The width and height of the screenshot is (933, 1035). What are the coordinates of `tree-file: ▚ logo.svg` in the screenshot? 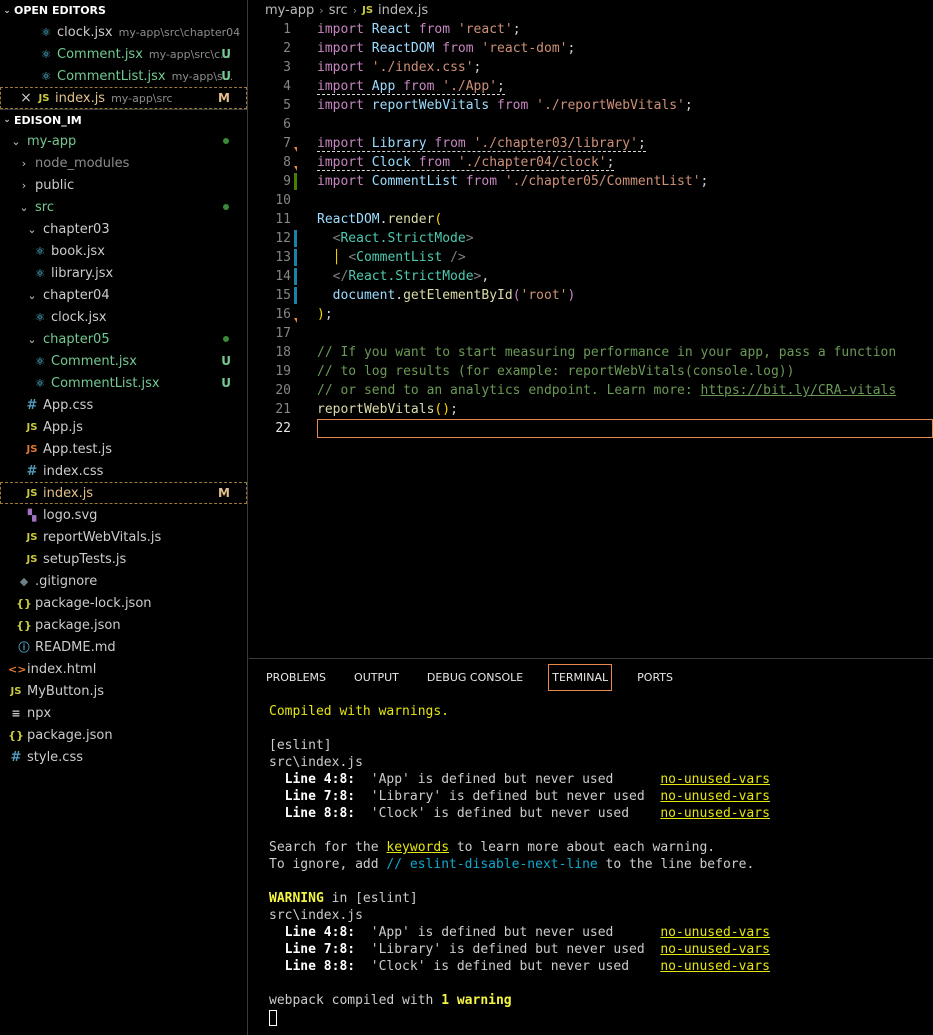 It's located at (123, 515).